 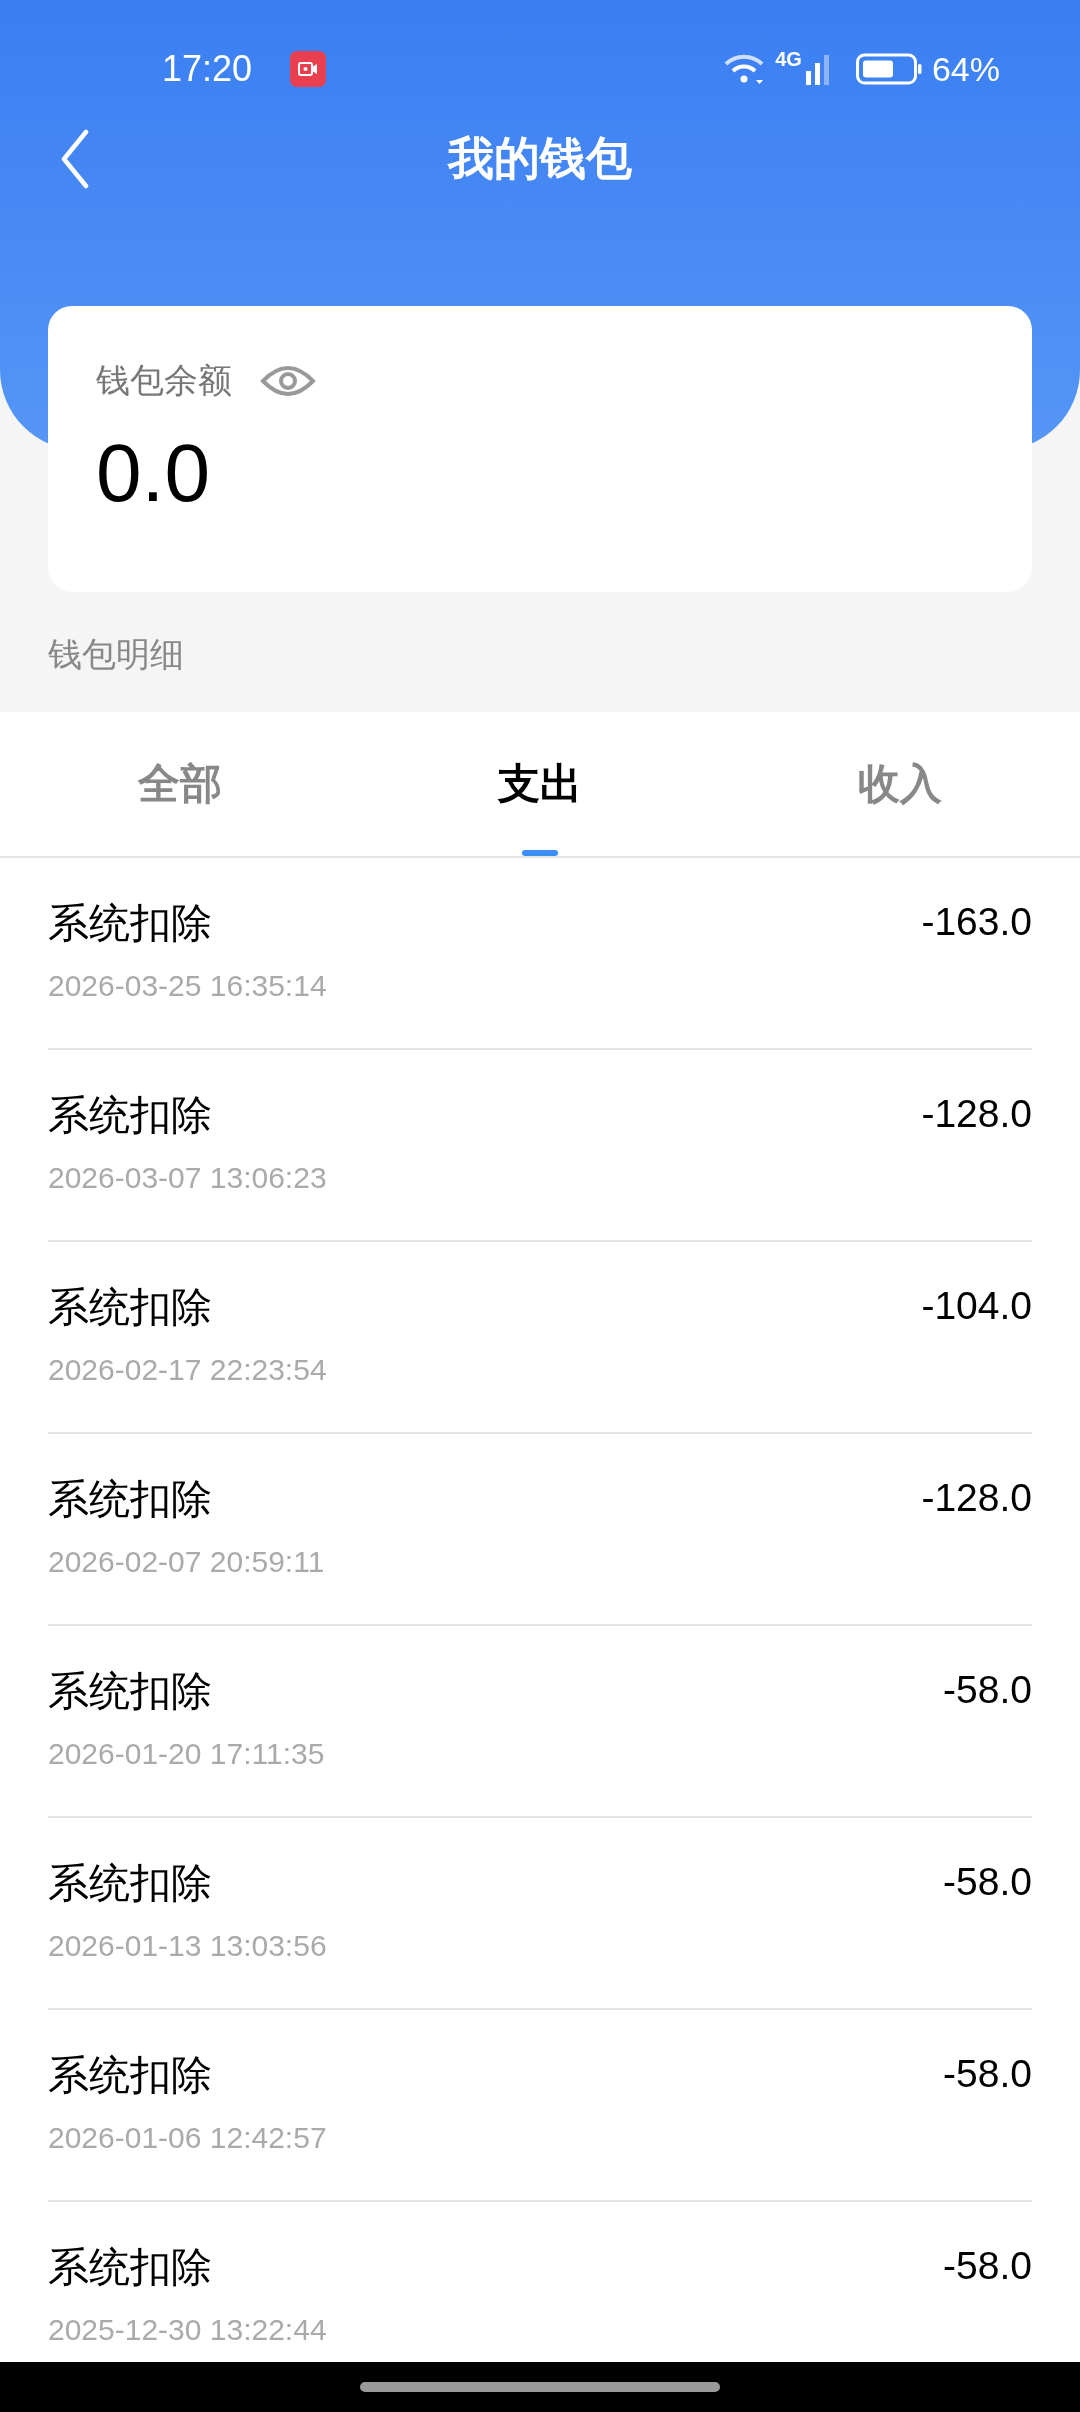 What do you see at coordinates (187, 2330) in the screenshot?
I see `transaction-time: 2025-12-30 13:22:44` at bounding box center [187, 2330].